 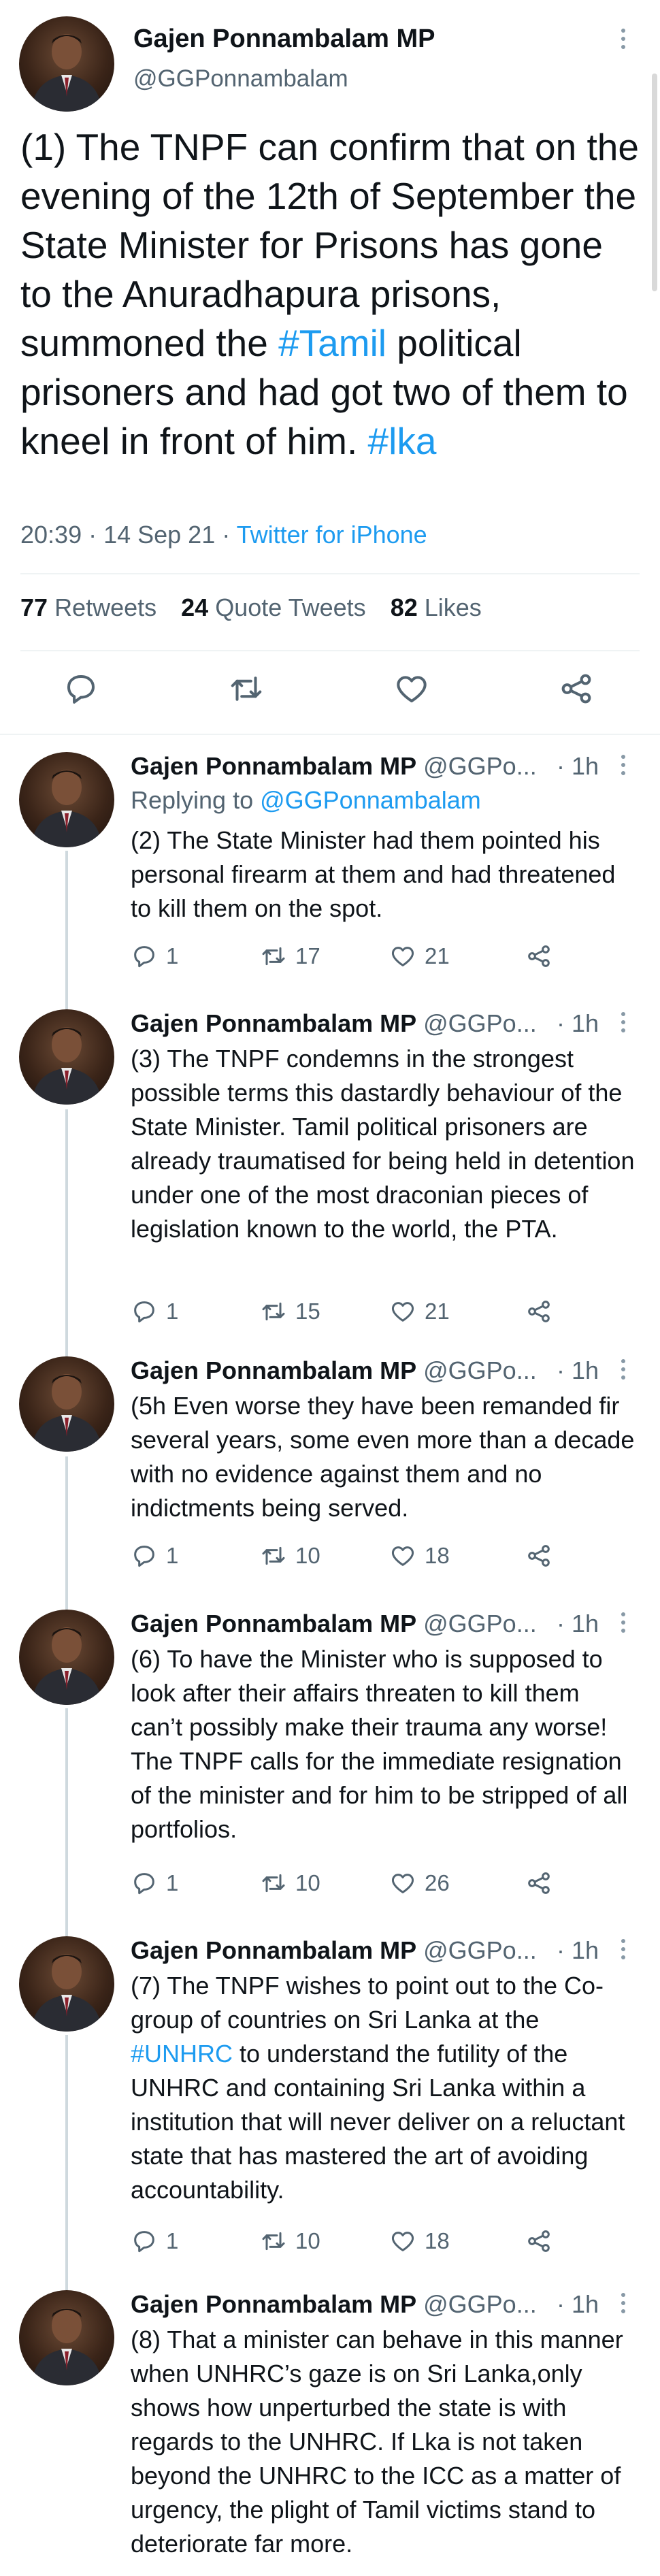 What do you see at coordinates (330, 691) in the screenshot?
I see `tweet-actions` at bounding box center [330, 691].